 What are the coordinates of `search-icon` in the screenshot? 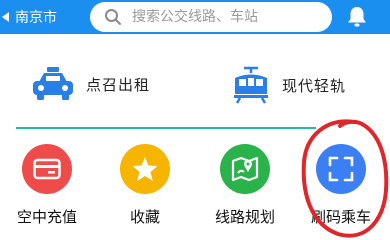 It's located at (113, 17).